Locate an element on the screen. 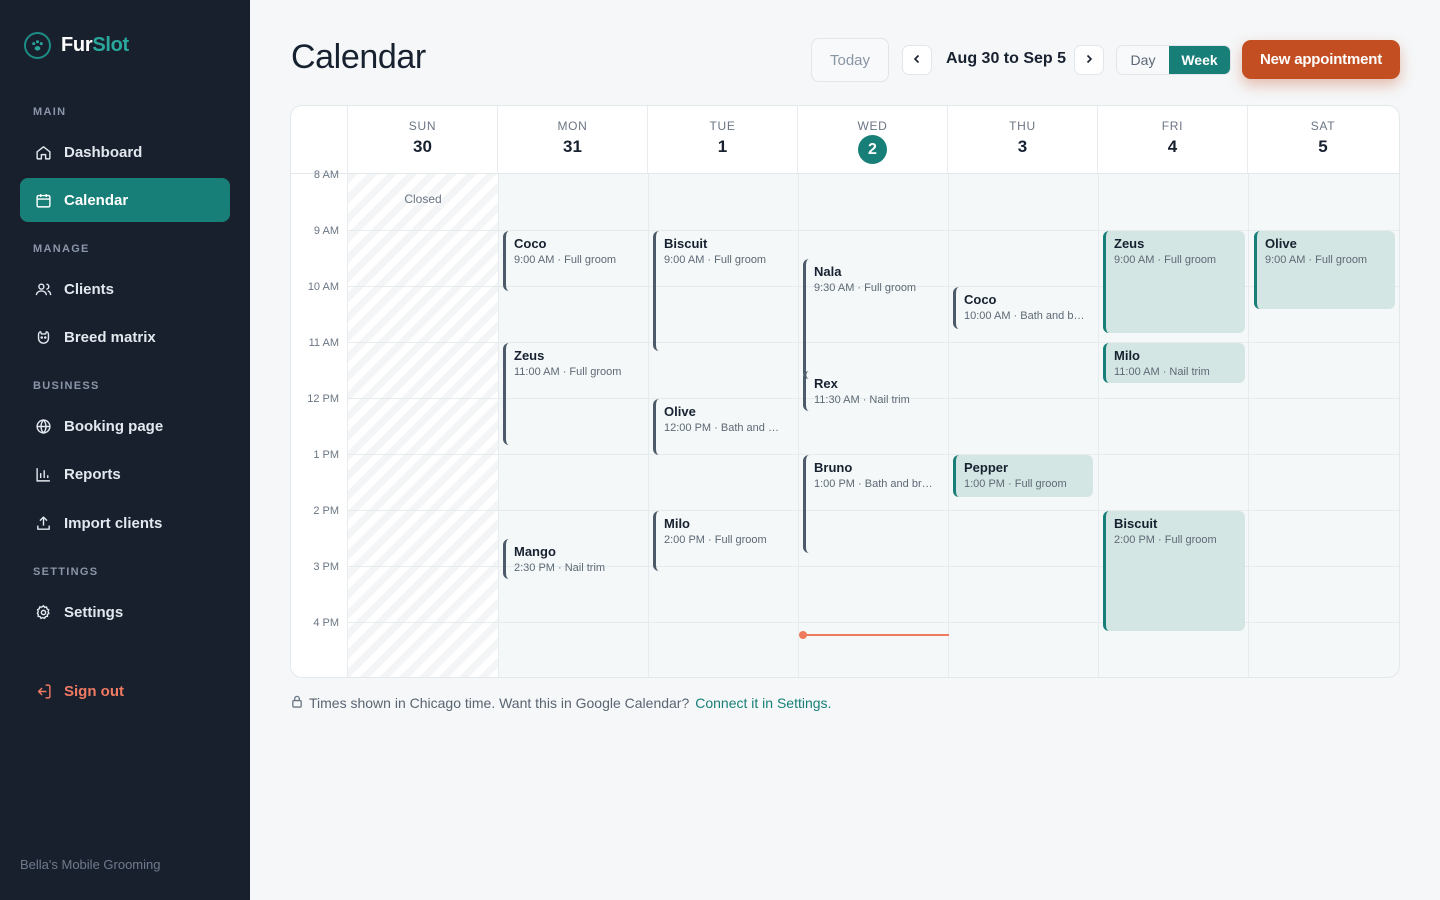 This screenshot has width=1440, height=900. users-icon is located at coordinates (43, 289).